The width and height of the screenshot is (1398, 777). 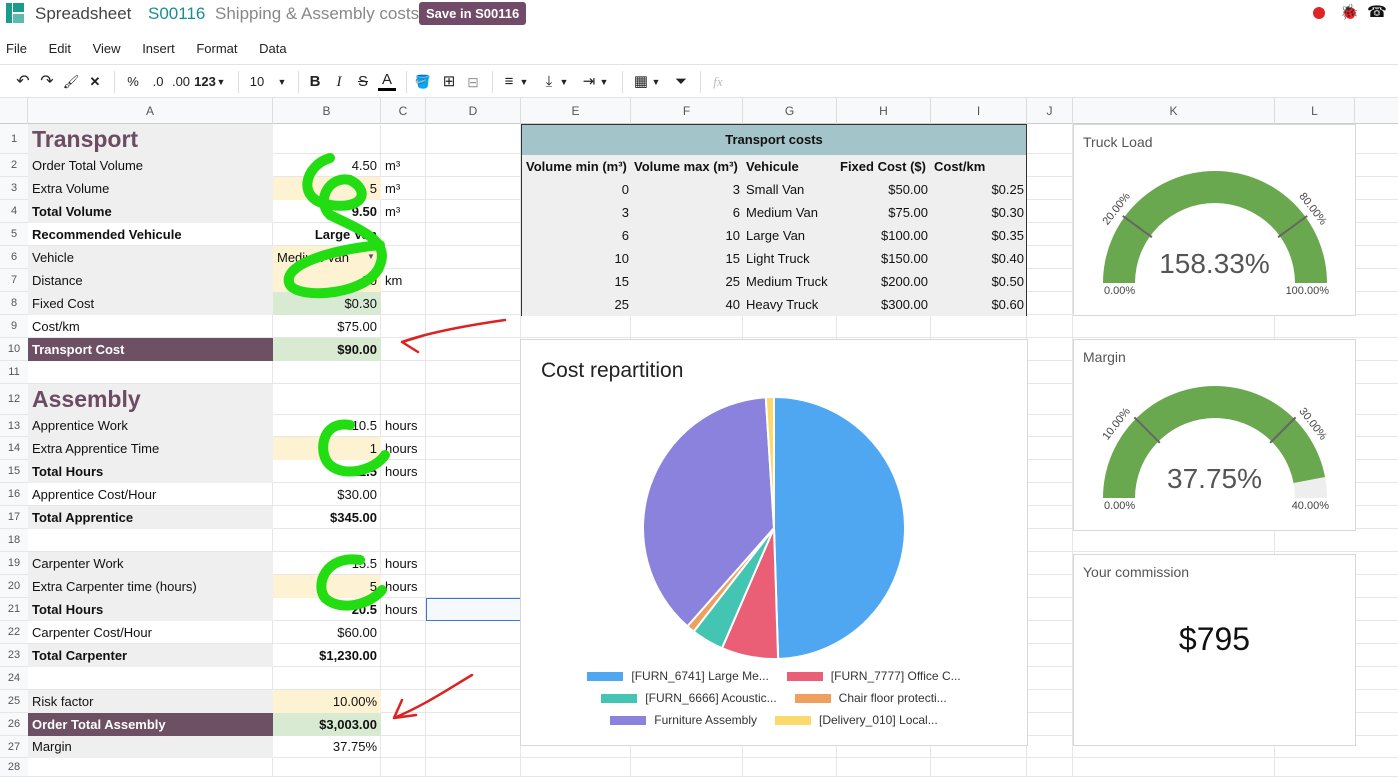 What do you see at coordinates (327, 426) in the screenshot?
I see `cell-b13: 10.5` at bounding box center [327, 426].